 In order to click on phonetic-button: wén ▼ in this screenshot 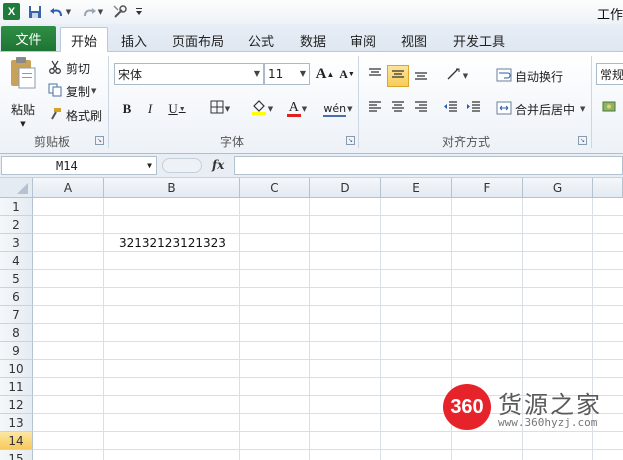, I will do `click(338, 109)`.